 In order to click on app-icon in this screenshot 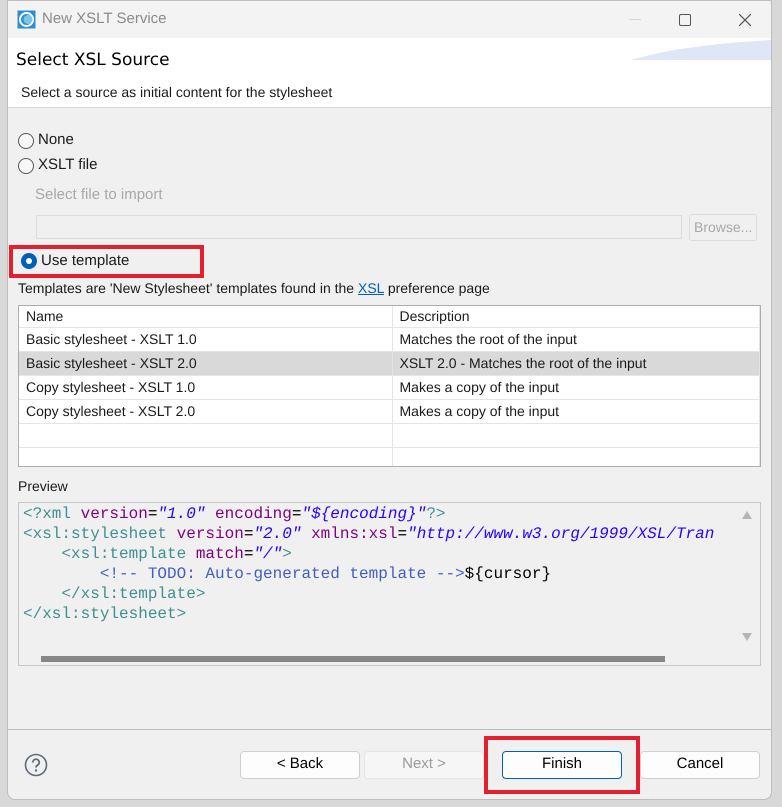, I will do `click(26, 19)`.